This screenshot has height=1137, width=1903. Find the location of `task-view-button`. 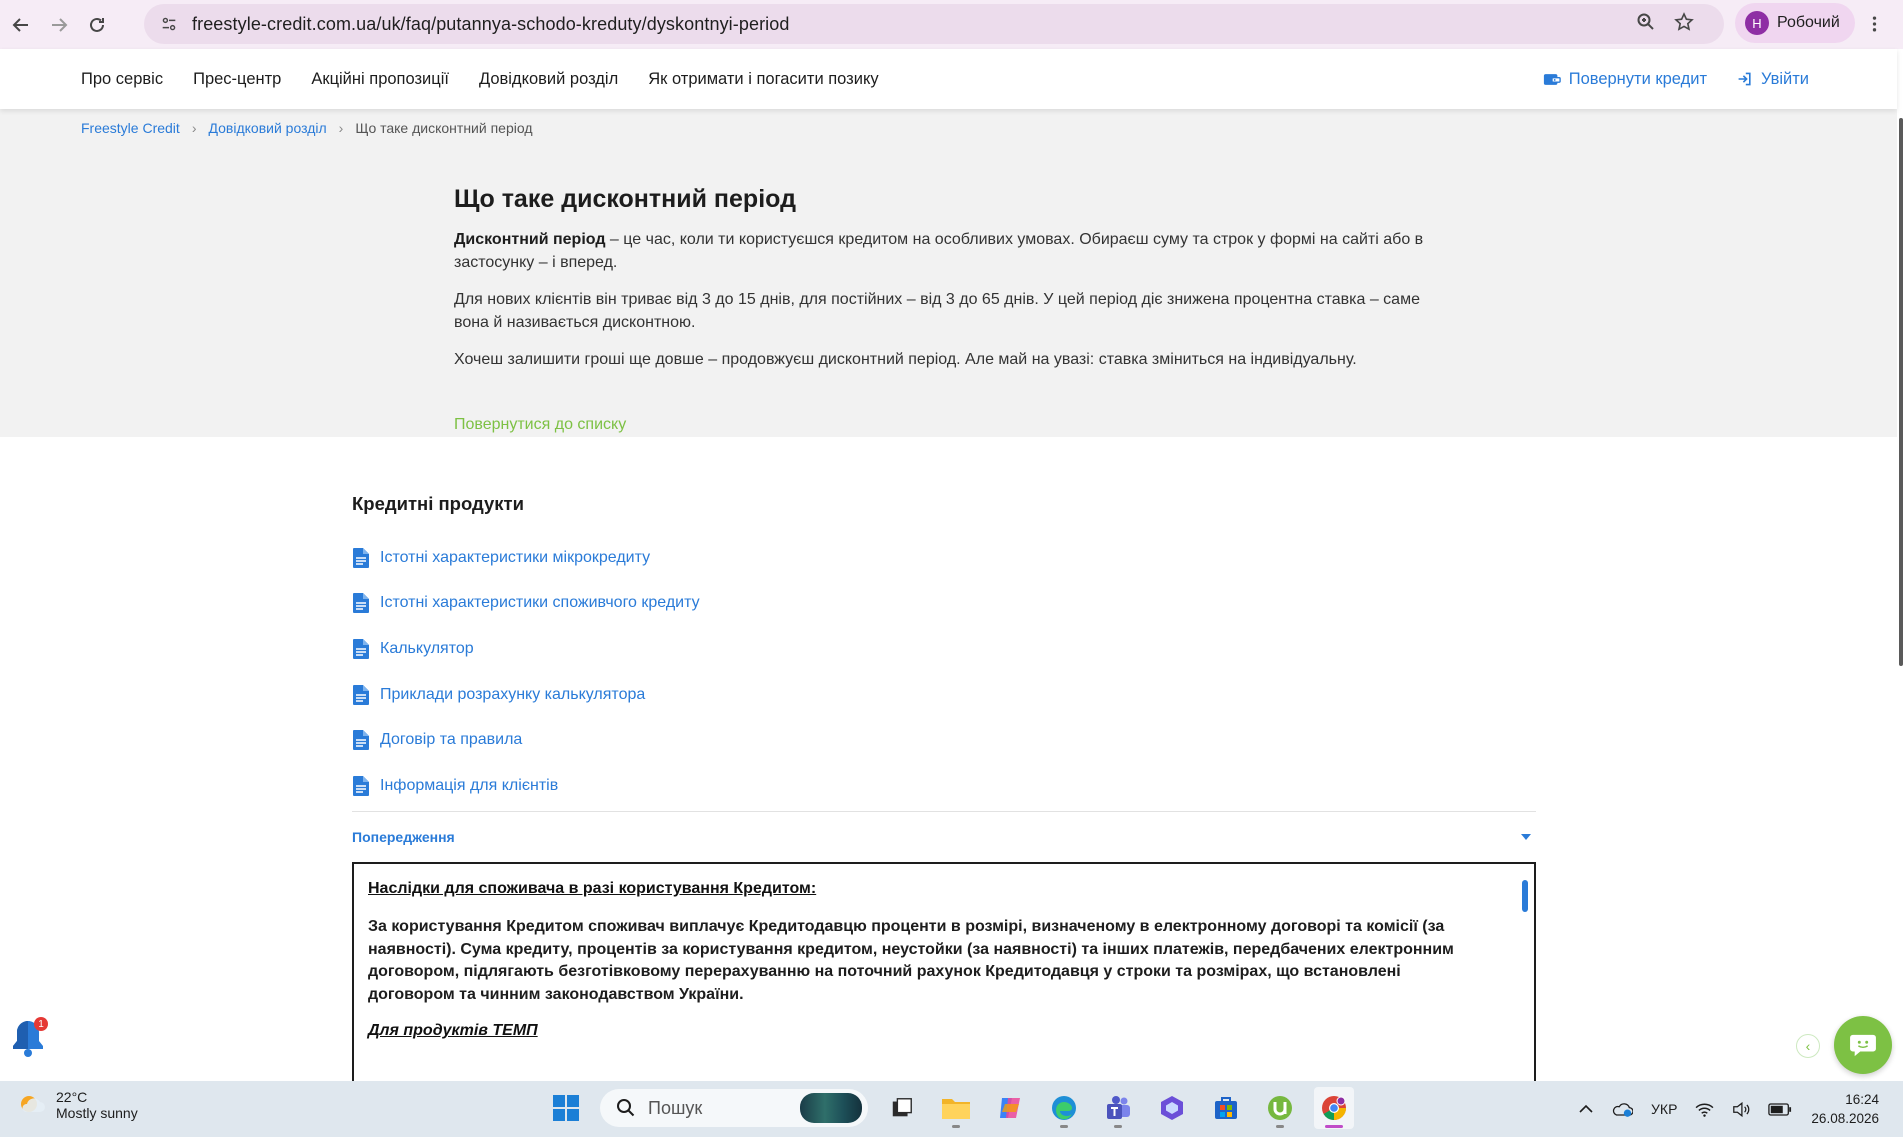

task-view-button is located at coordinates (902, 1108).